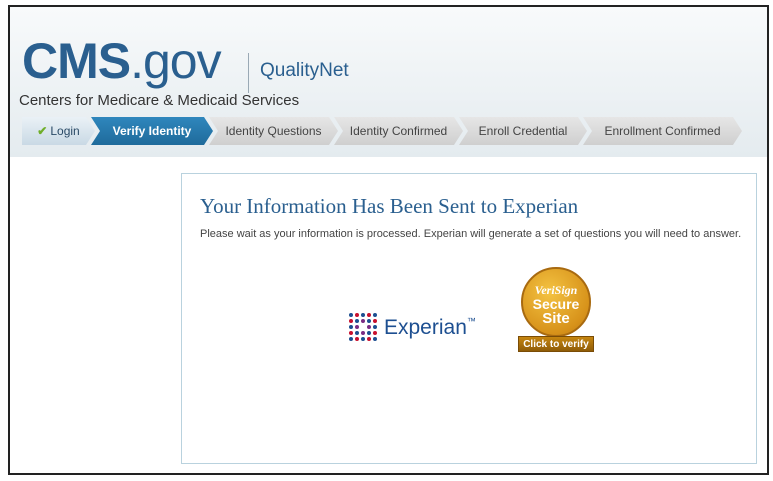  I want to click on click-to-verify-button: Click to verify, so click(556, 344).